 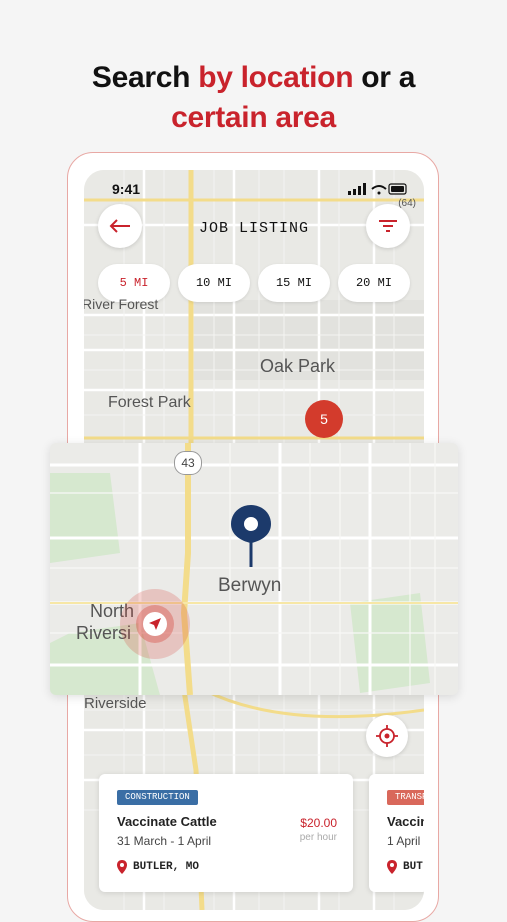 What do you see at coordinates (121, 304) in the screenshot?
I see `map-label-river-forest: River Forest` at bounding box center [121, 304].